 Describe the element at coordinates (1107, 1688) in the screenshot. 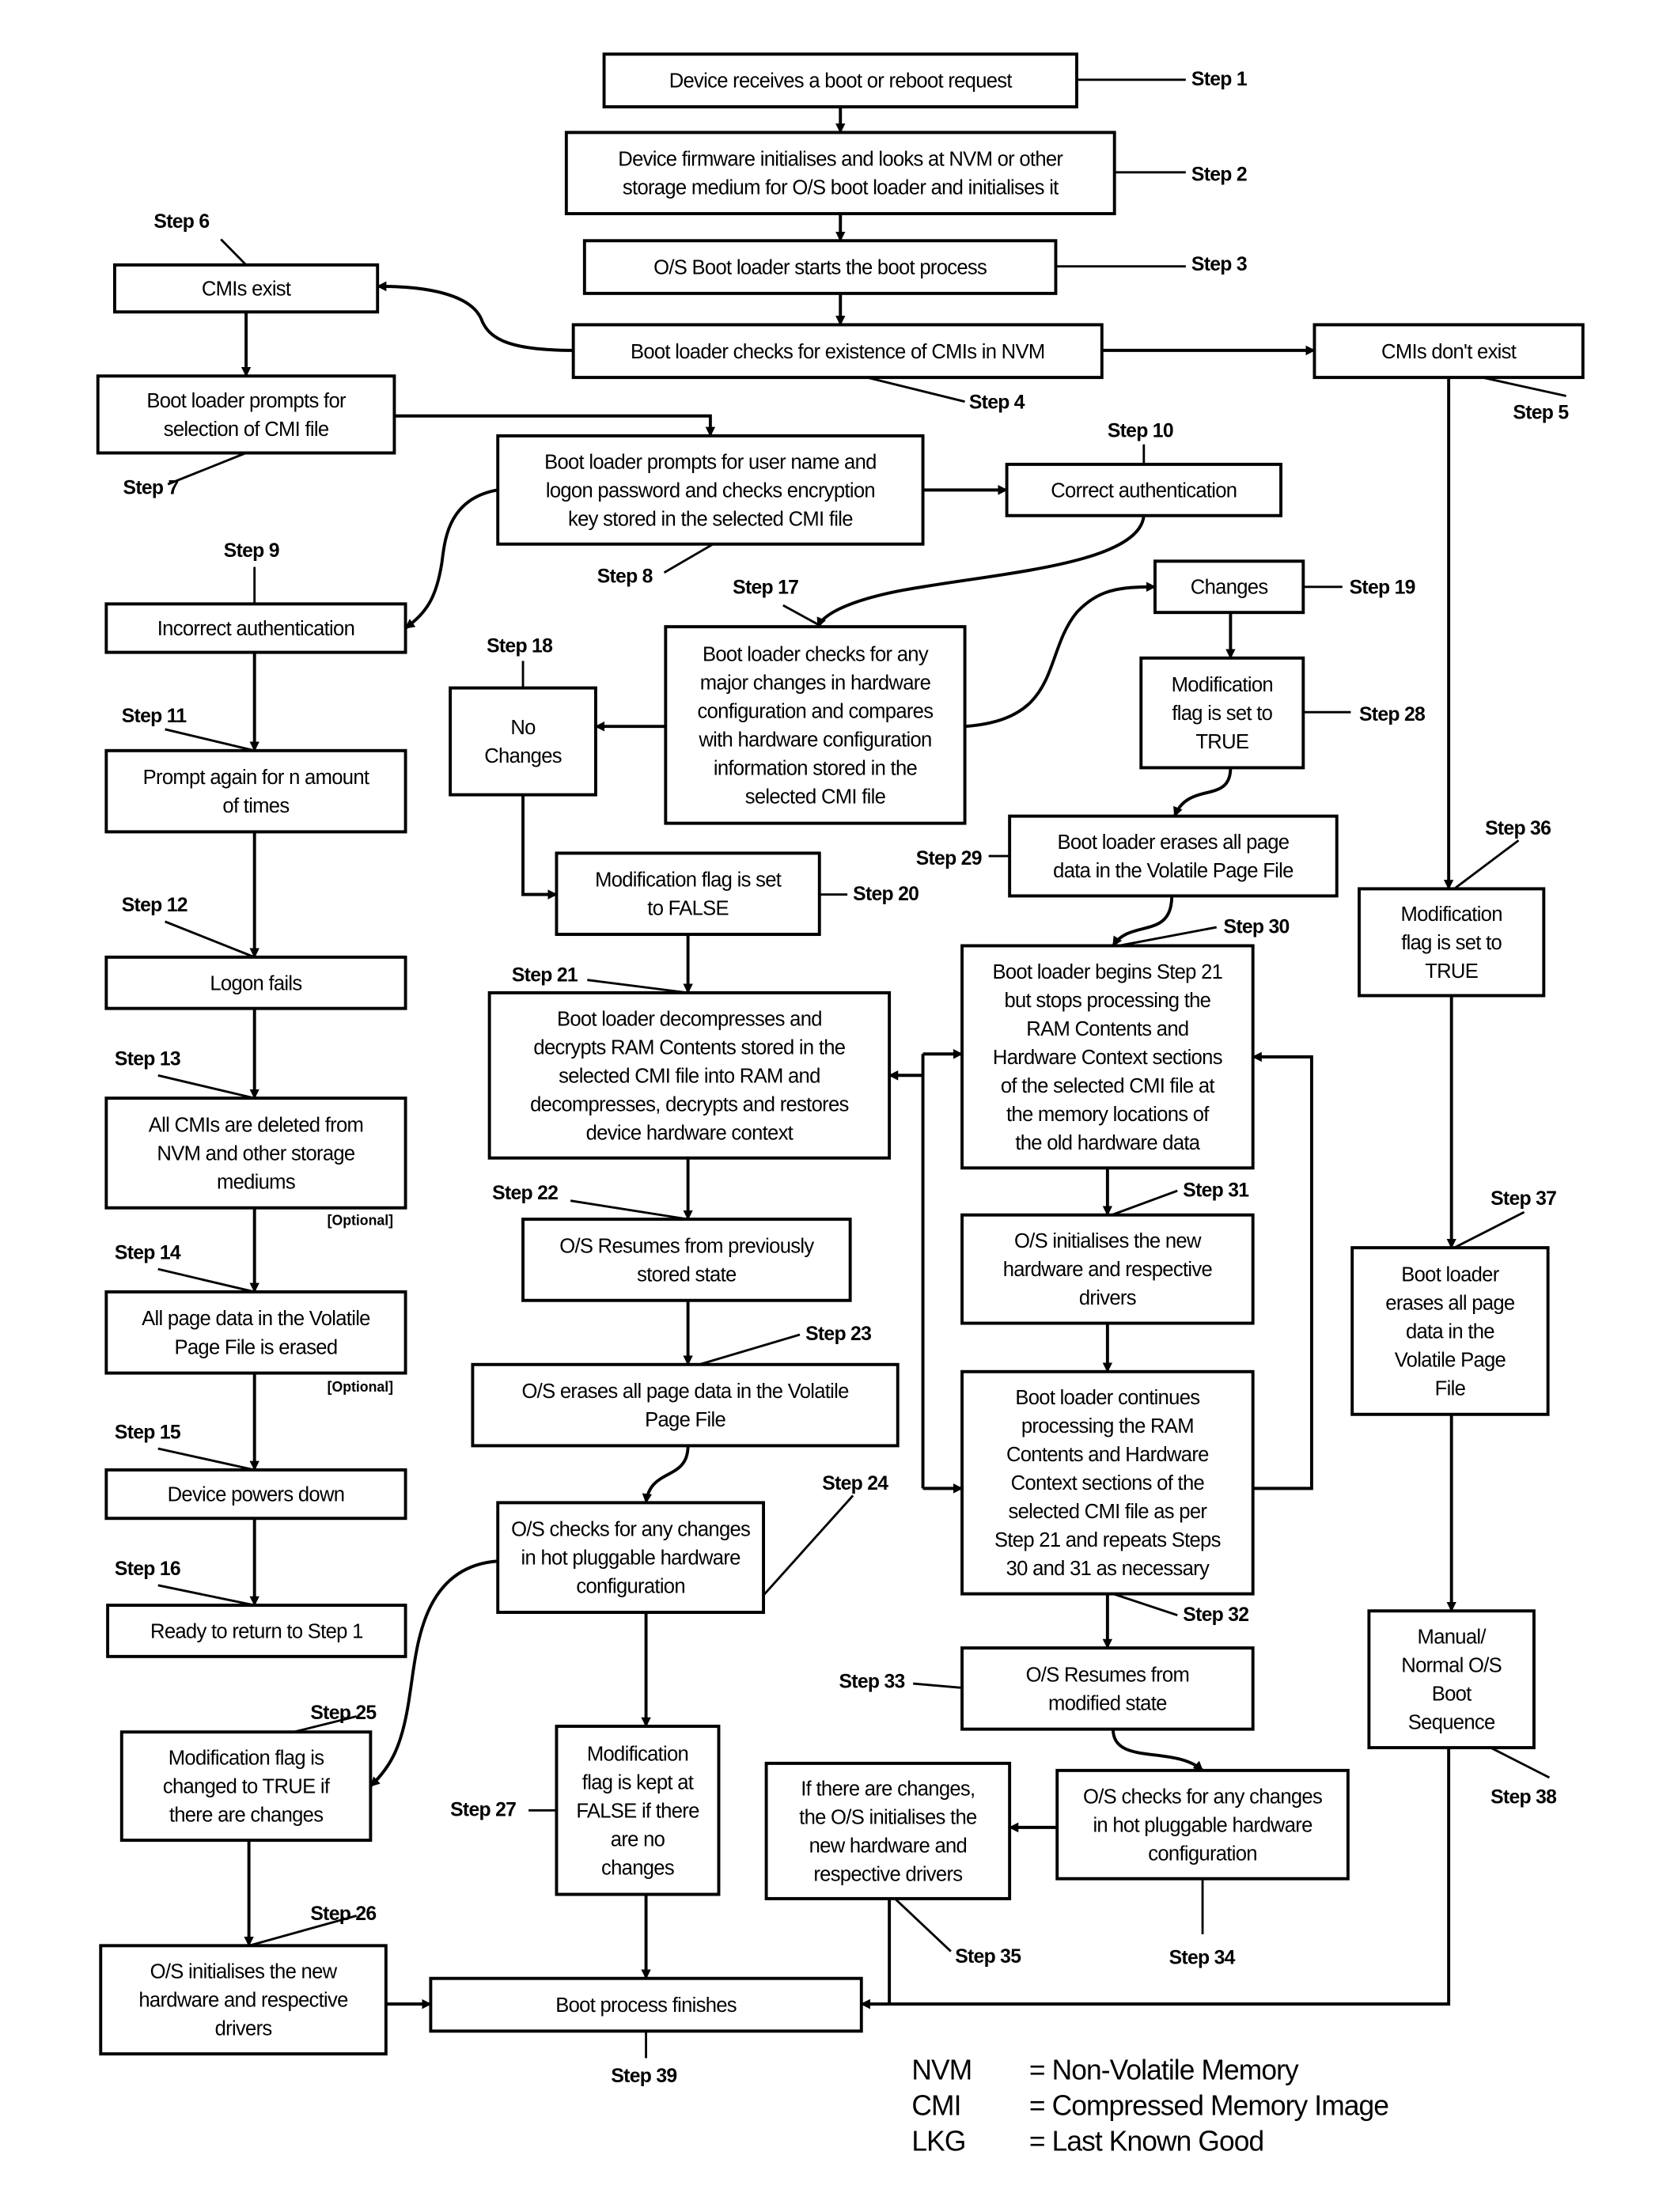

I see `step-box-33: O/S Resumes from modified state` at that location.